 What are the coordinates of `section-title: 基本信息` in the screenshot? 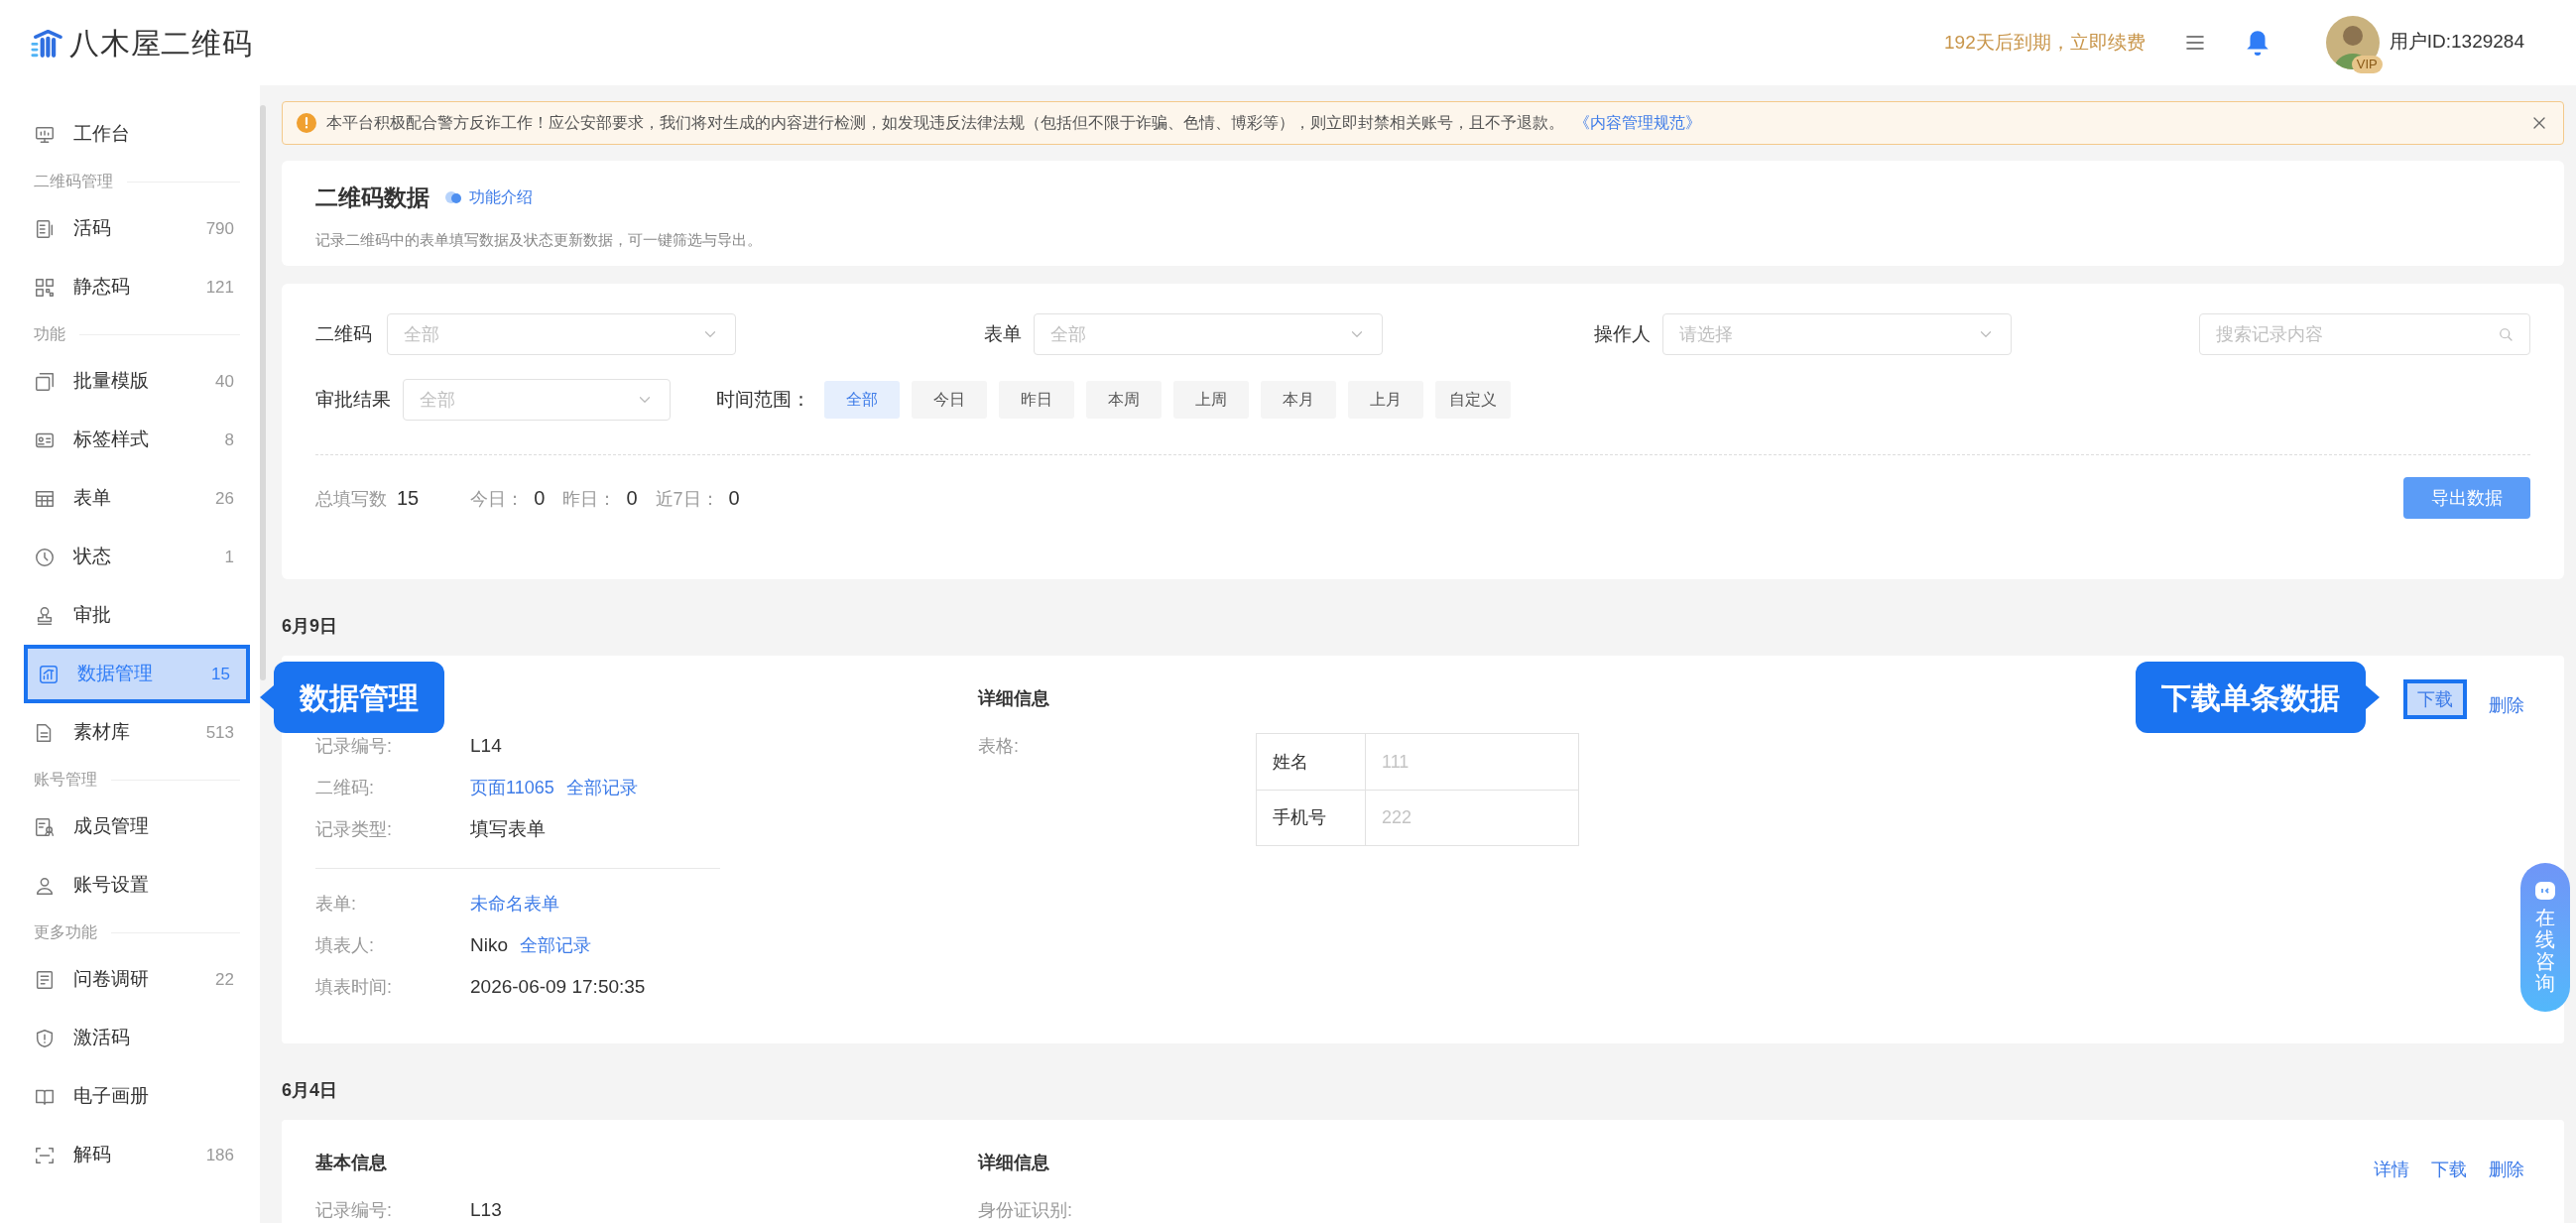 It's located at (351, 1162).